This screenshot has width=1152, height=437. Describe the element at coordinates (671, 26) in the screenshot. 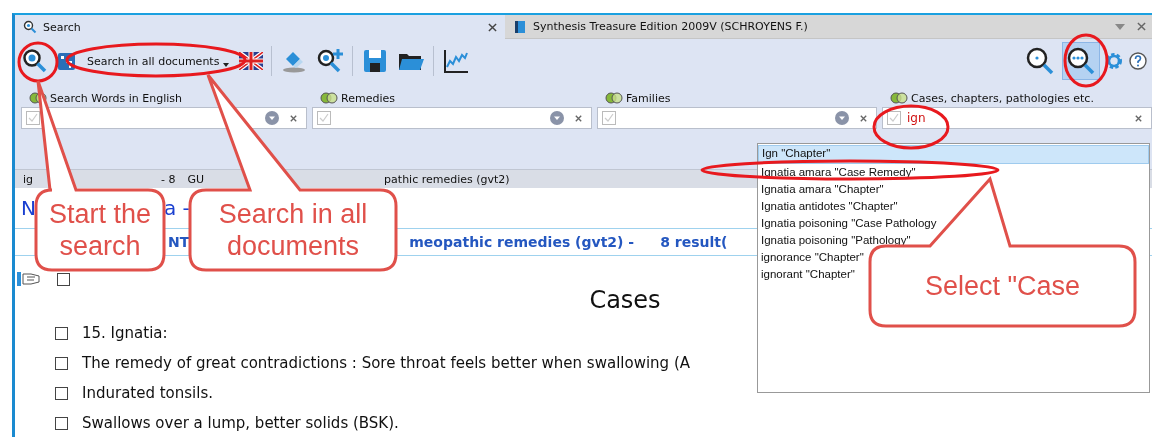

I see `tab-label: Synthesis Treasure Edition 2009V (SCHROYENS F.)` at that location.